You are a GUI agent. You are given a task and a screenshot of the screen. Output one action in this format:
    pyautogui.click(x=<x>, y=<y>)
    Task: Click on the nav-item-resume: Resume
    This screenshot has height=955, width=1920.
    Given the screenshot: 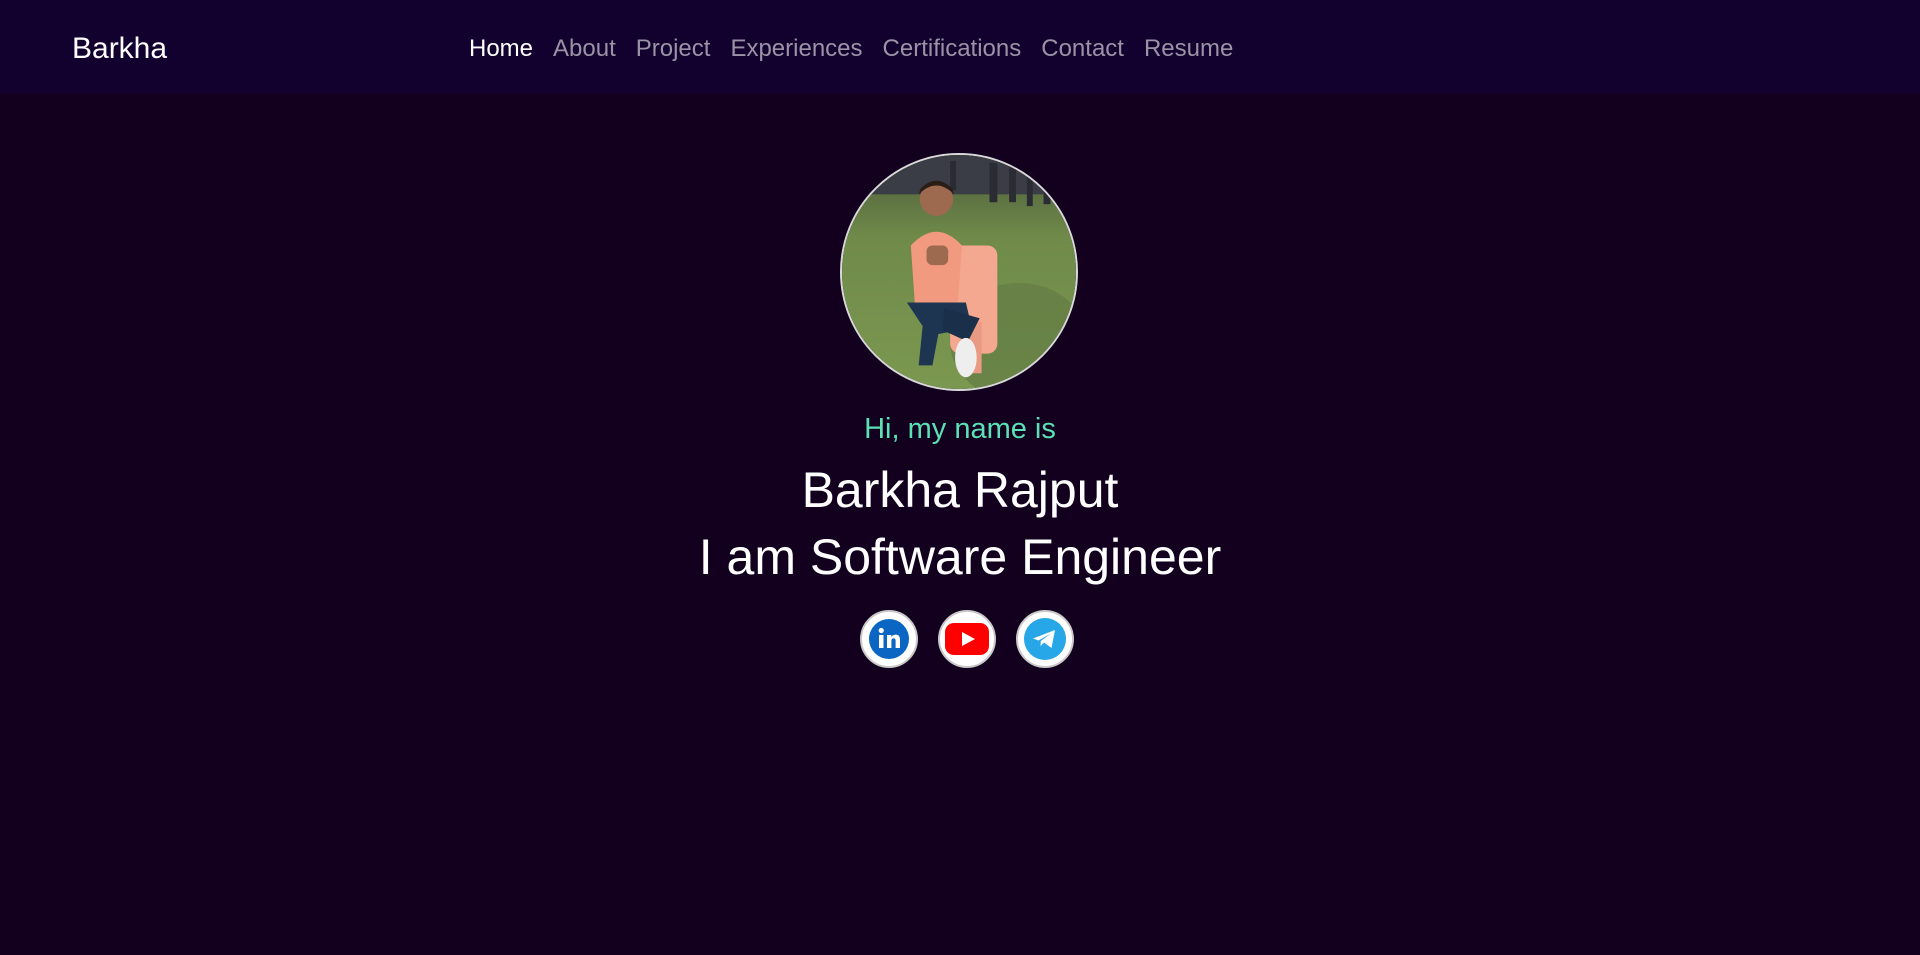 What is the action you would take?
    pyautogui.click(x=1188, y=49)
    